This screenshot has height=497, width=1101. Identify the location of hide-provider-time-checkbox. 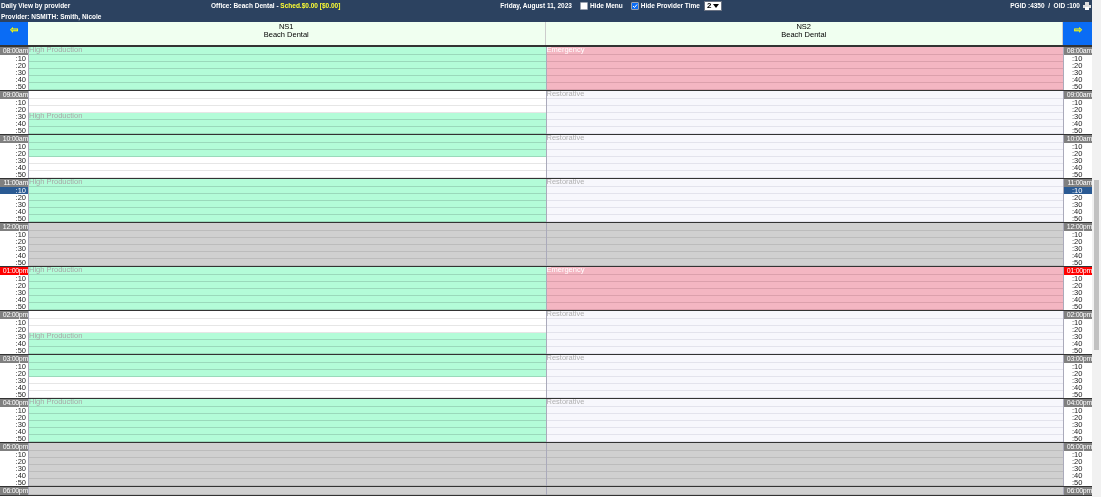
(634, 6).